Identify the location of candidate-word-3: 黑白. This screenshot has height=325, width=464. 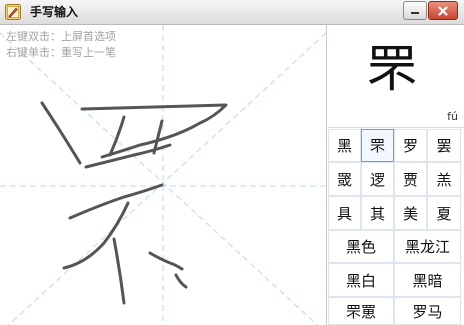
(361, 280).